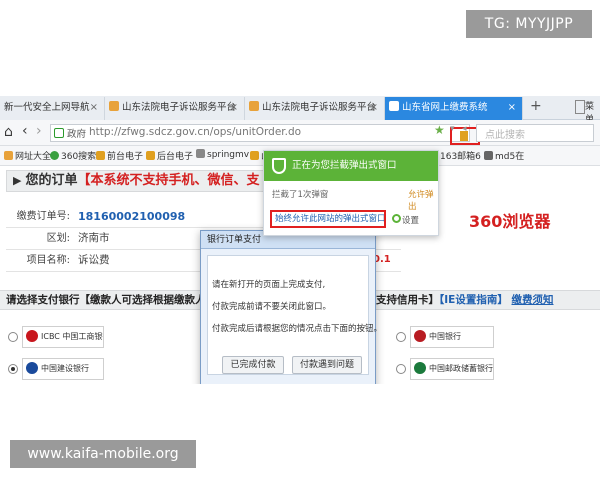 This screenshot has height=480, width=600. I want to click on forward-icon: ›, so click(39, 131).